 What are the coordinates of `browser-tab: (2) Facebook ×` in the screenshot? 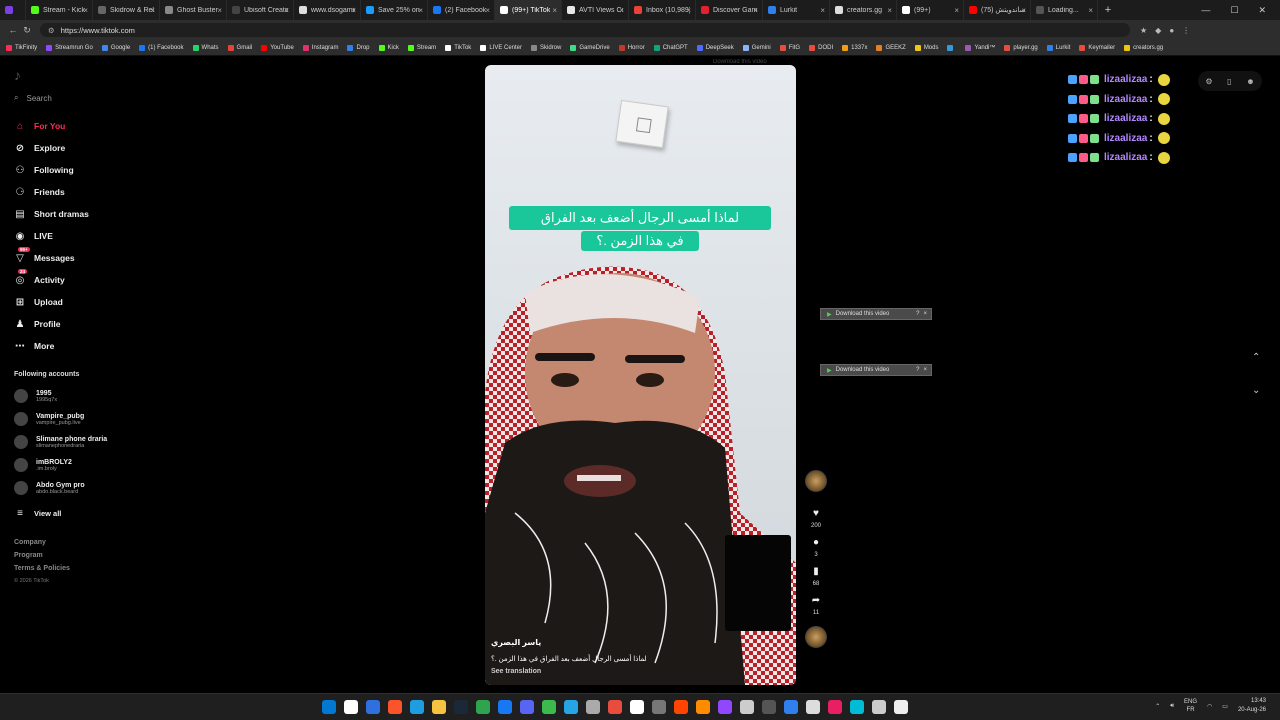 It's located at (461, 10).